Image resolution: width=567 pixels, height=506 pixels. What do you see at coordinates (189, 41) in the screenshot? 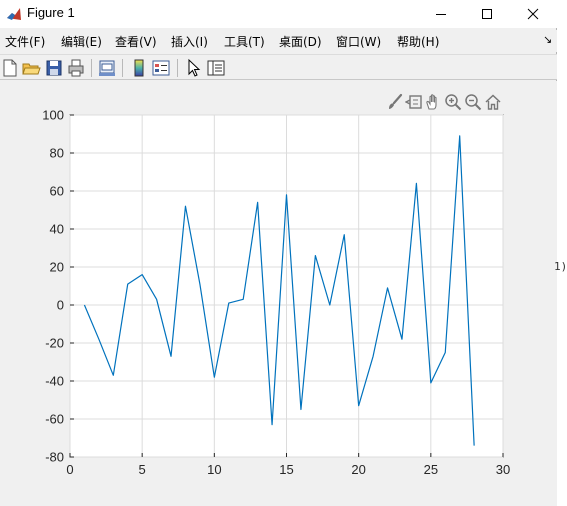
I see `menu-insert: 插入(I)` at bounding box center [189, 41].